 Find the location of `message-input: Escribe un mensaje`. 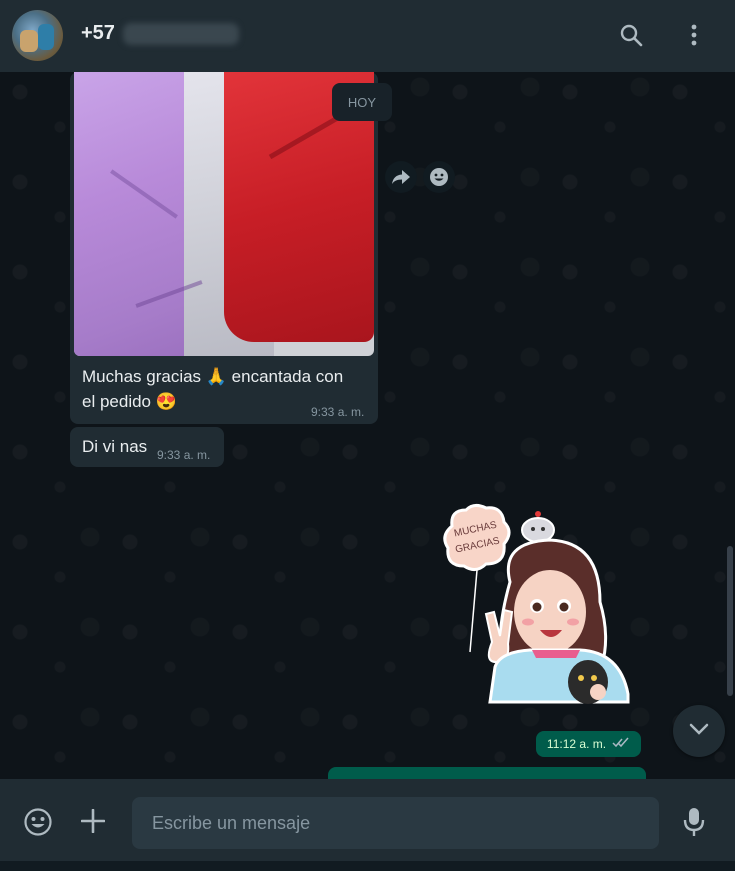

message-input: Escribe un mensaje is located at coordinates (395, 823).